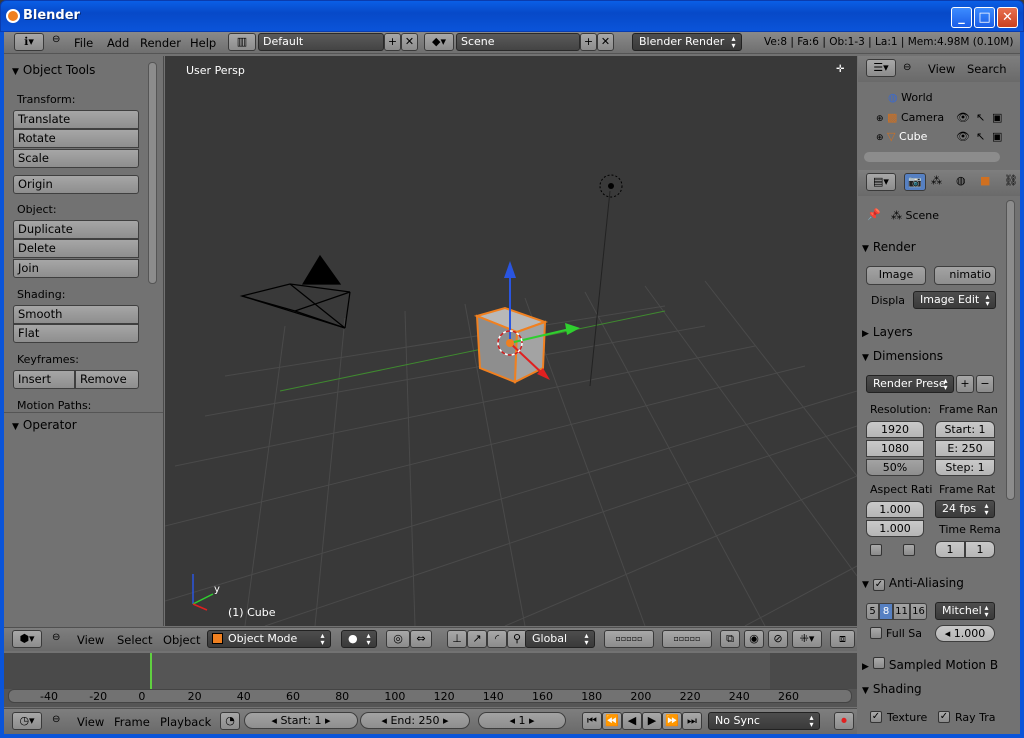 The width and height of the screenshot is (1024, 738). Describe the element at coordinates (886, 611) in the screenshot. I see `aa-sample-8: 8` at that location.